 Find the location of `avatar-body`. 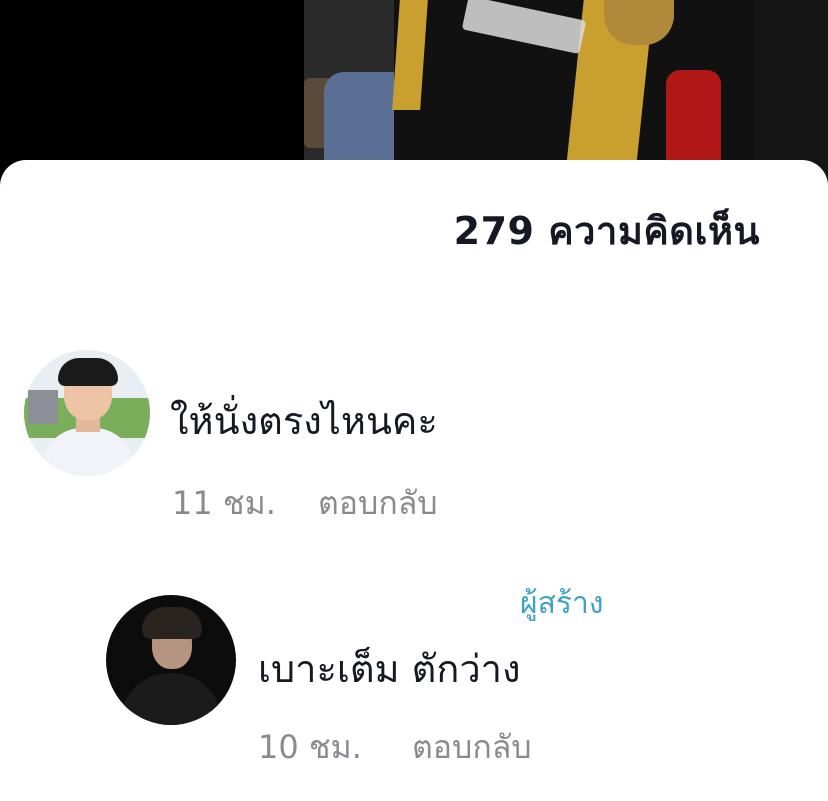

avatar-body is located at coordinates (171, 699).